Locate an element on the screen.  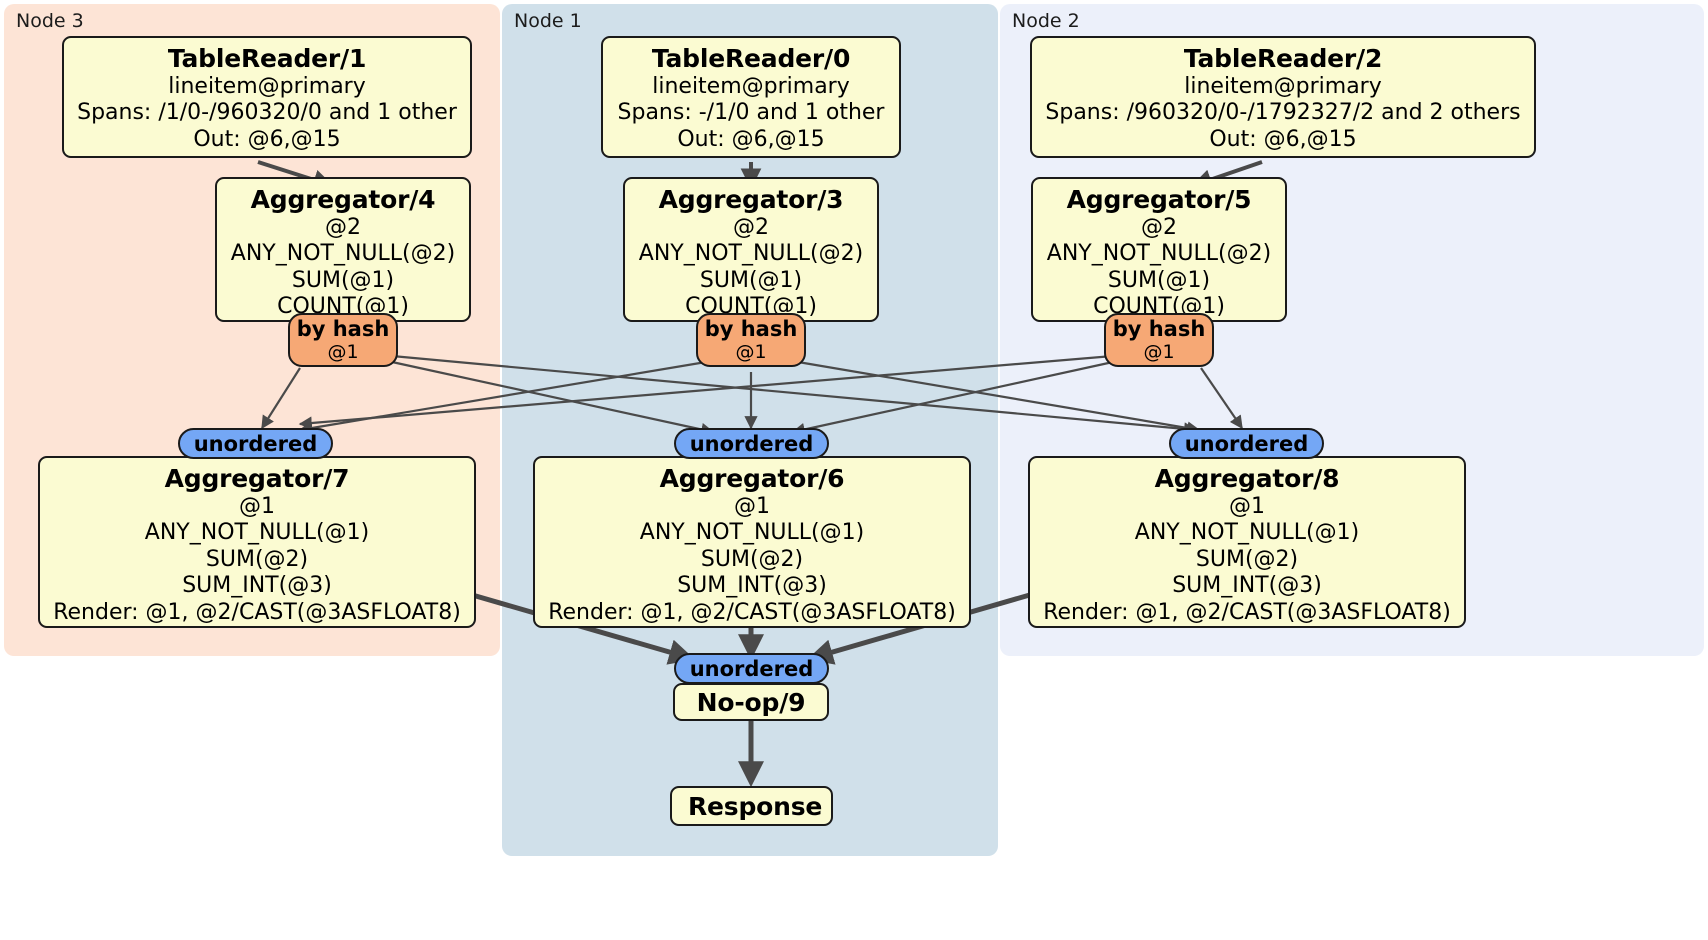
aggregator-6-func-2: SUM(@2) is located at coordinates (752, 559).